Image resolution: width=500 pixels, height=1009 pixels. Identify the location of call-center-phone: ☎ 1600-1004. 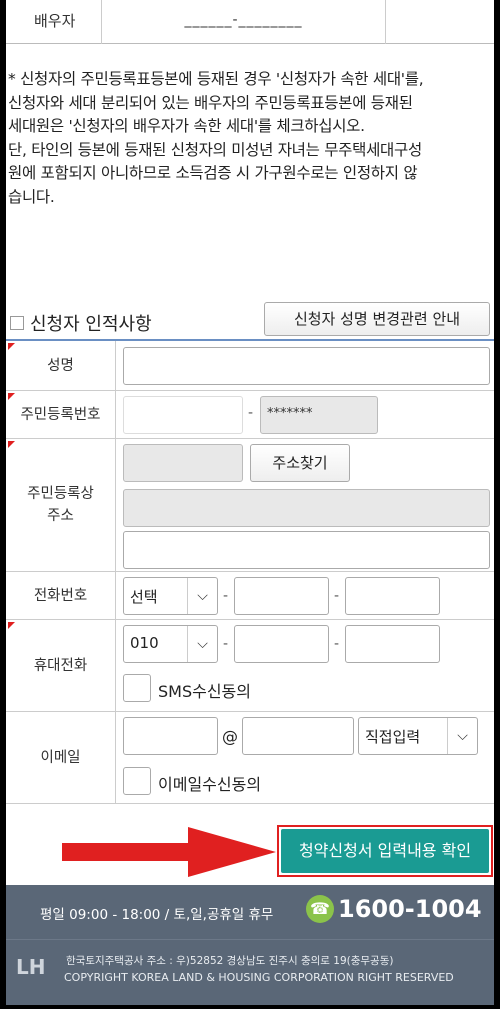
(394, 909).